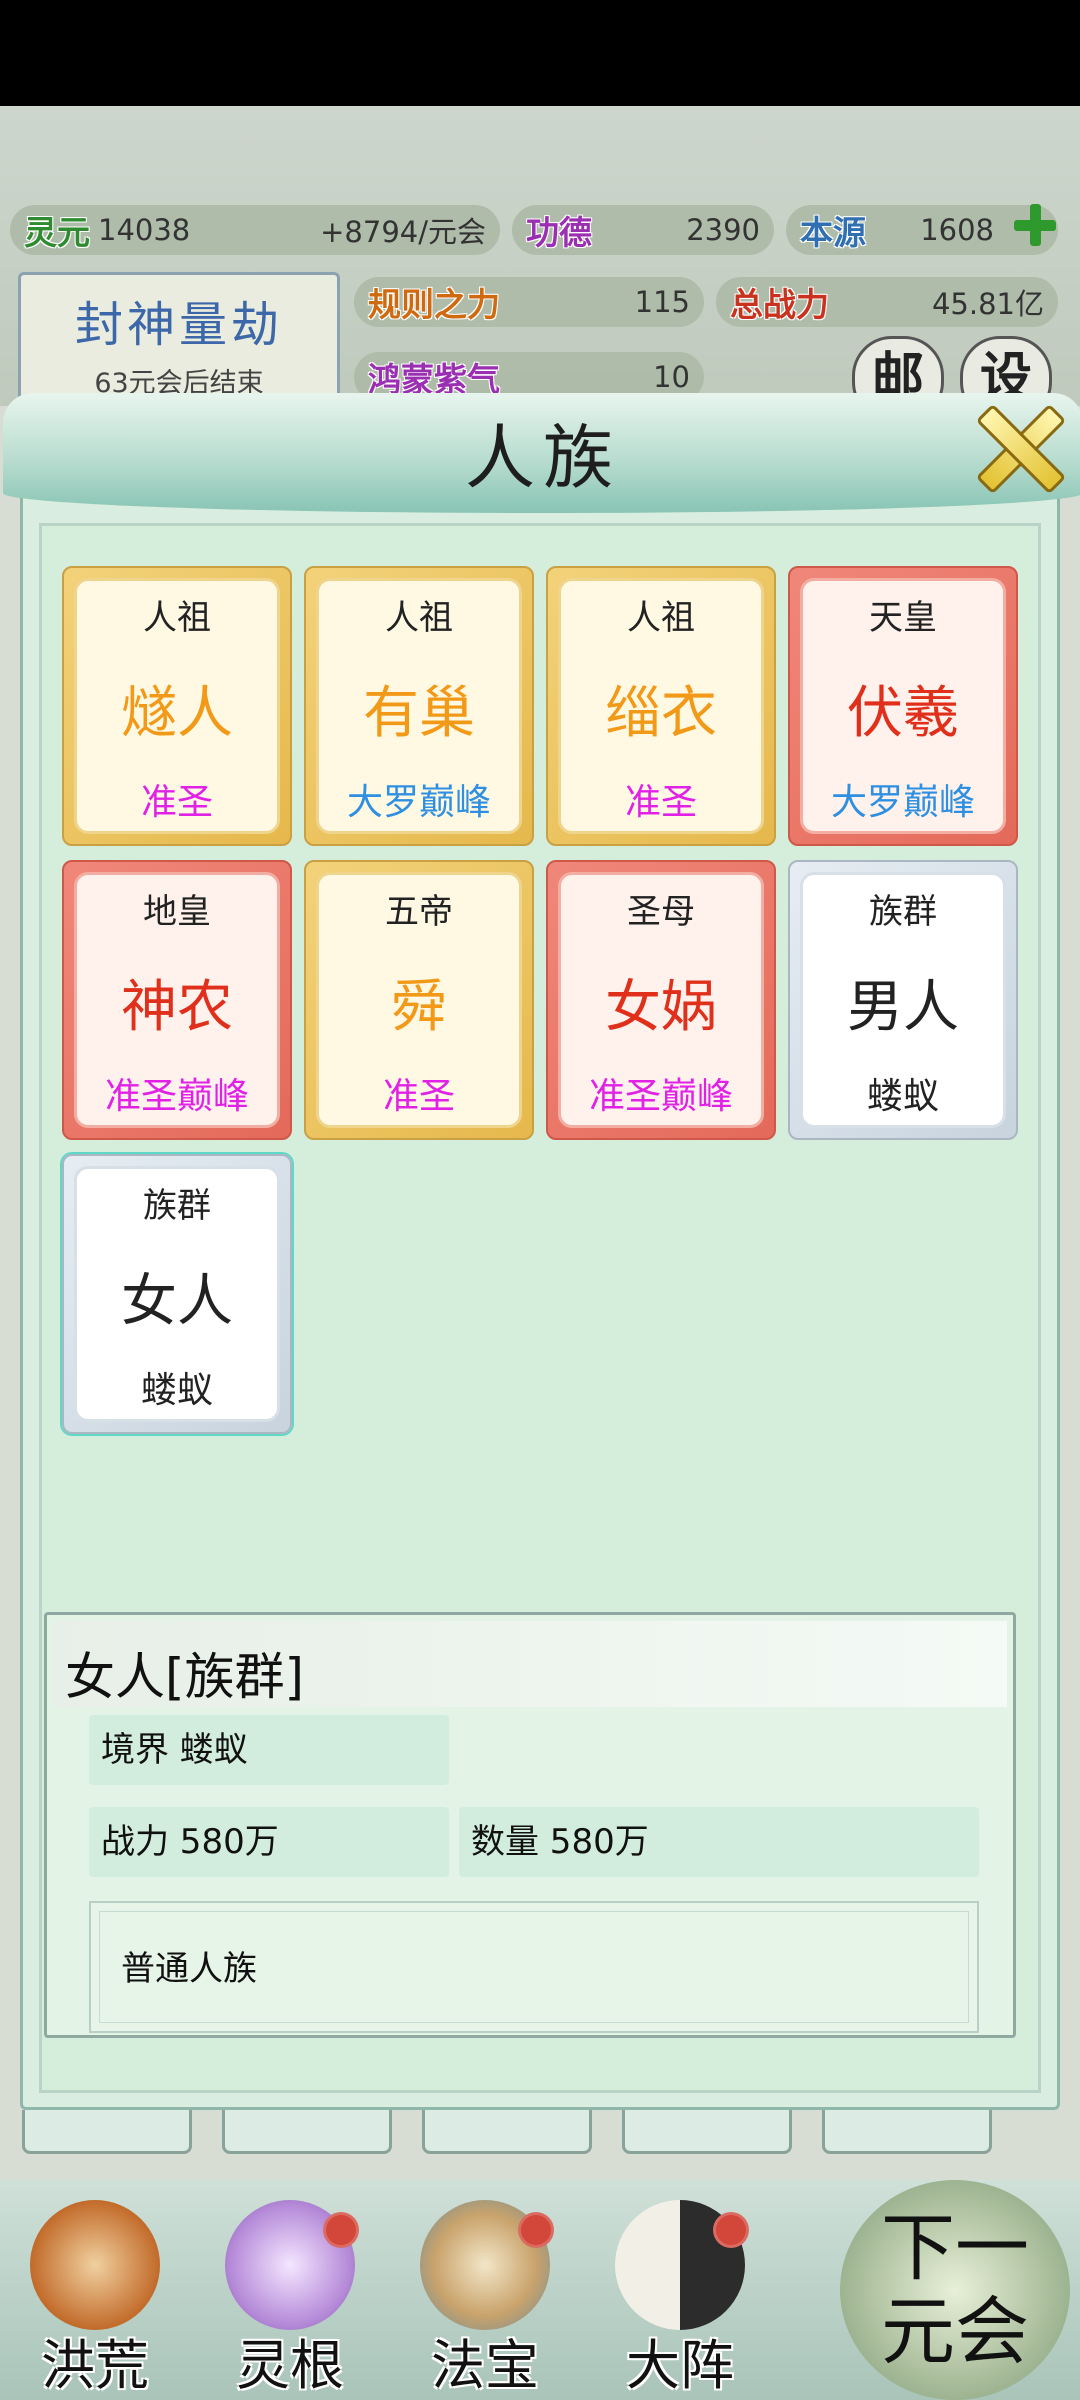 Image resolution: width=1080 pixels, height=2400 pixels. Describe the element at coordinates (189, 1969) in the screenshot. I see `description-text: 普通人族` at that location.